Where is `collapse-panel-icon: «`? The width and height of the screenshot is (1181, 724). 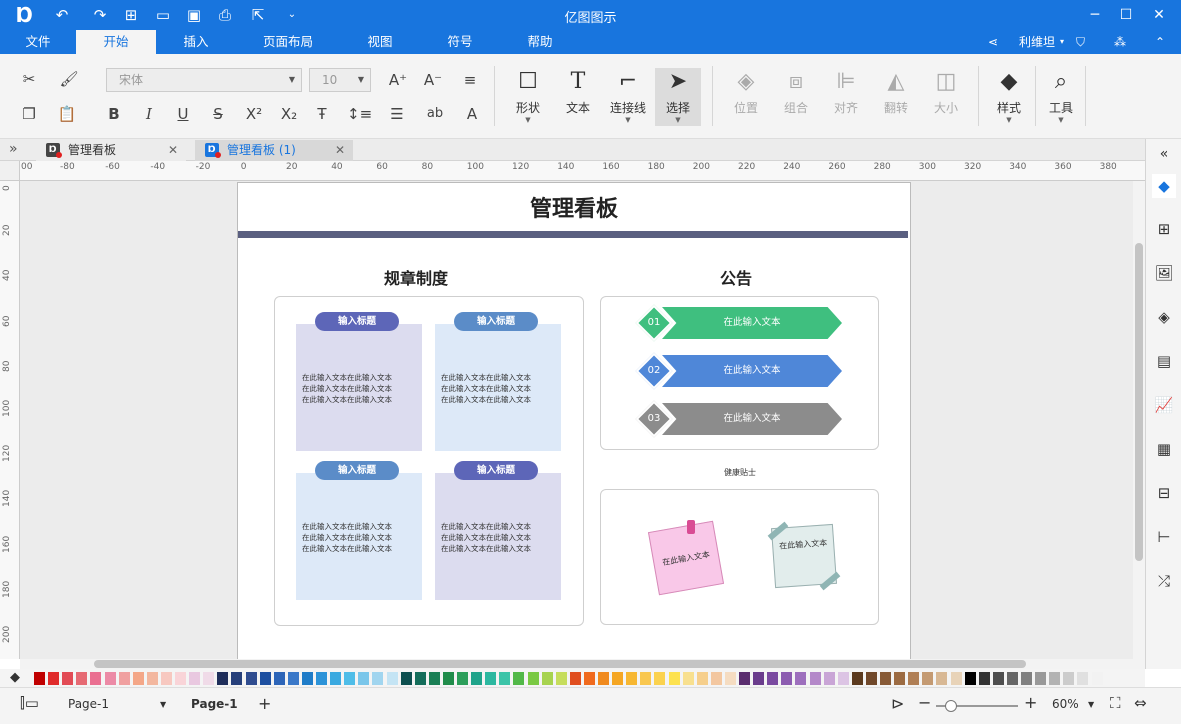 collapse-panel-icon: « is located at coordinates (1164, 154).